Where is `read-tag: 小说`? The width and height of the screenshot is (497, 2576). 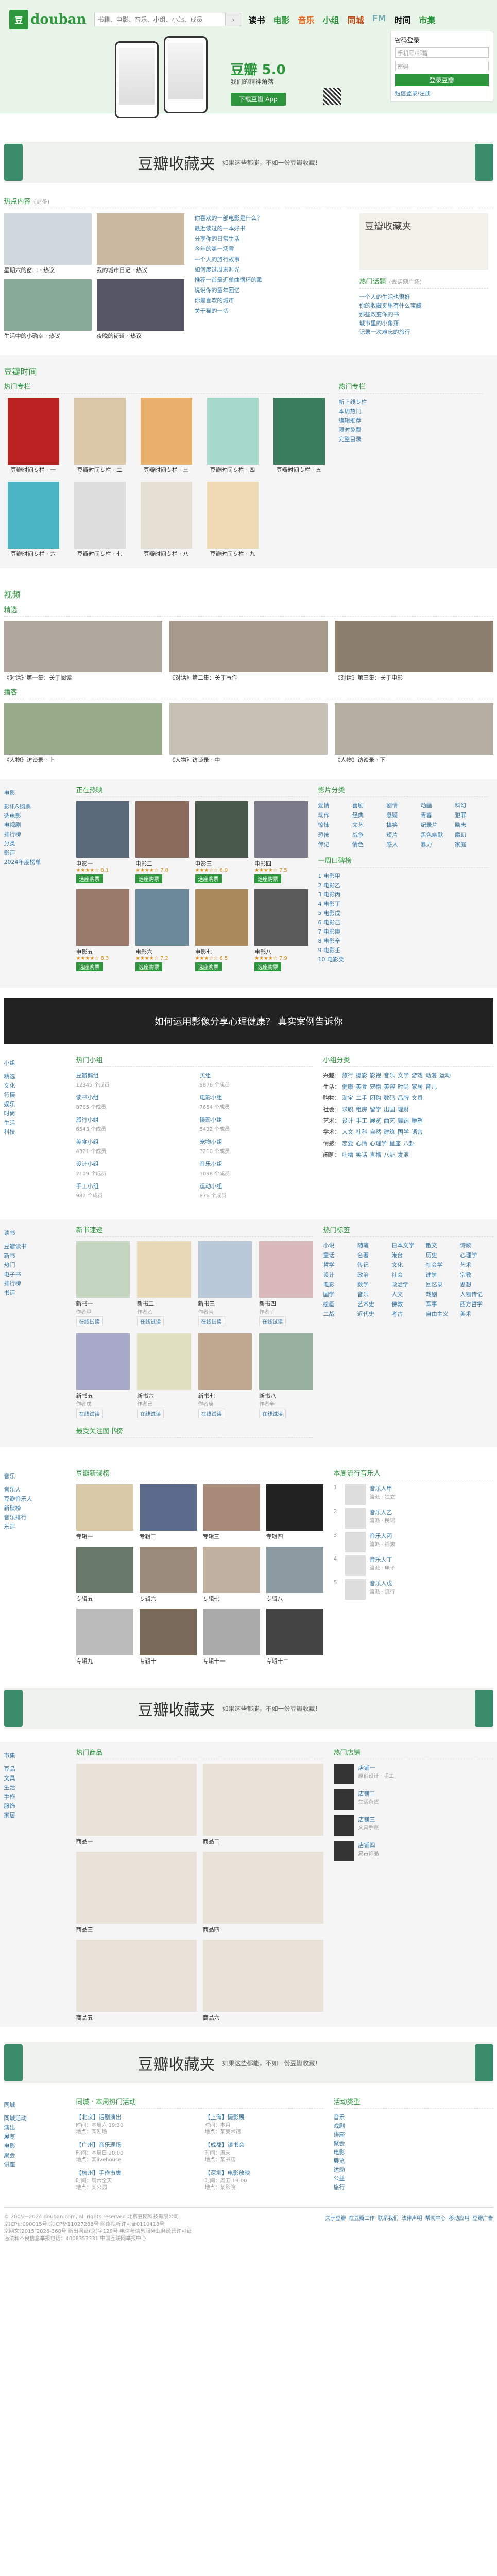 read-tag: 小说 is located at coordinates (340, 1245).